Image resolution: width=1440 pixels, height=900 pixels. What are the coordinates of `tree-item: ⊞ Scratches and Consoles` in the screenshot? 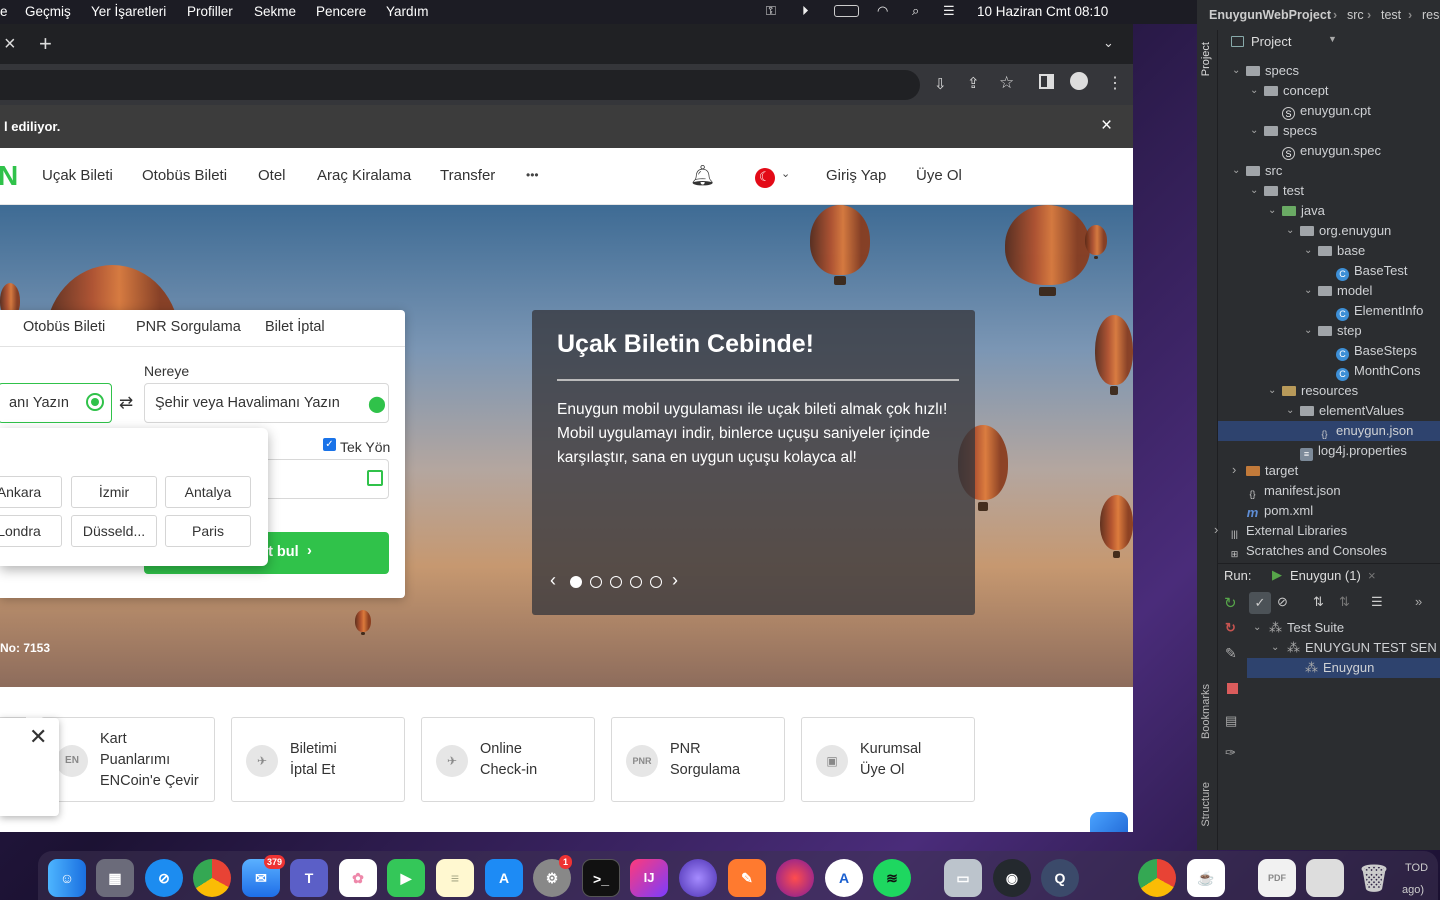 It's located at (1329, 551).